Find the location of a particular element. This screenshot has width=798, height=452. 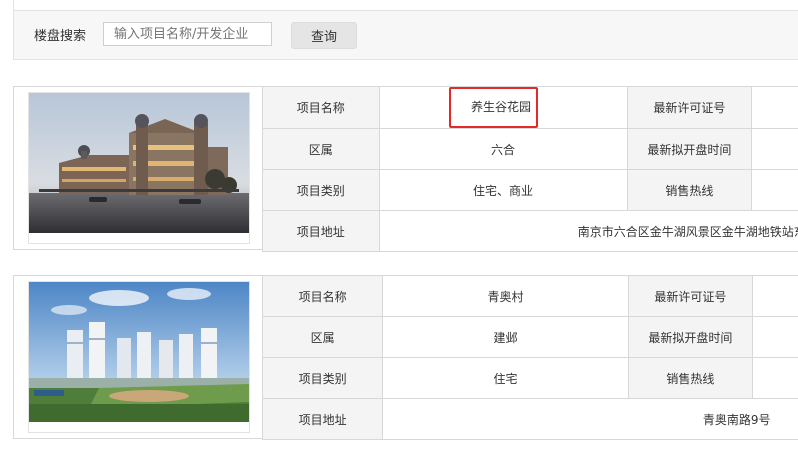

address-text: 南京市六合区金牛湖风景区金牛湖地铁站东 is located at coordinates (687, 231).